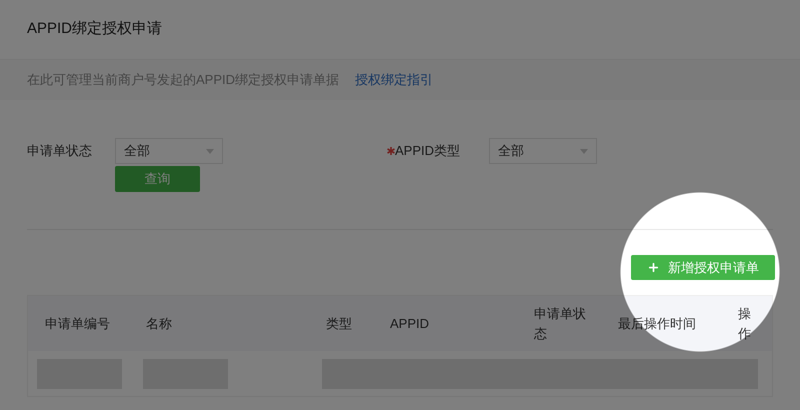  I want to click on column-header: 申请单状态, so click(560, 323).